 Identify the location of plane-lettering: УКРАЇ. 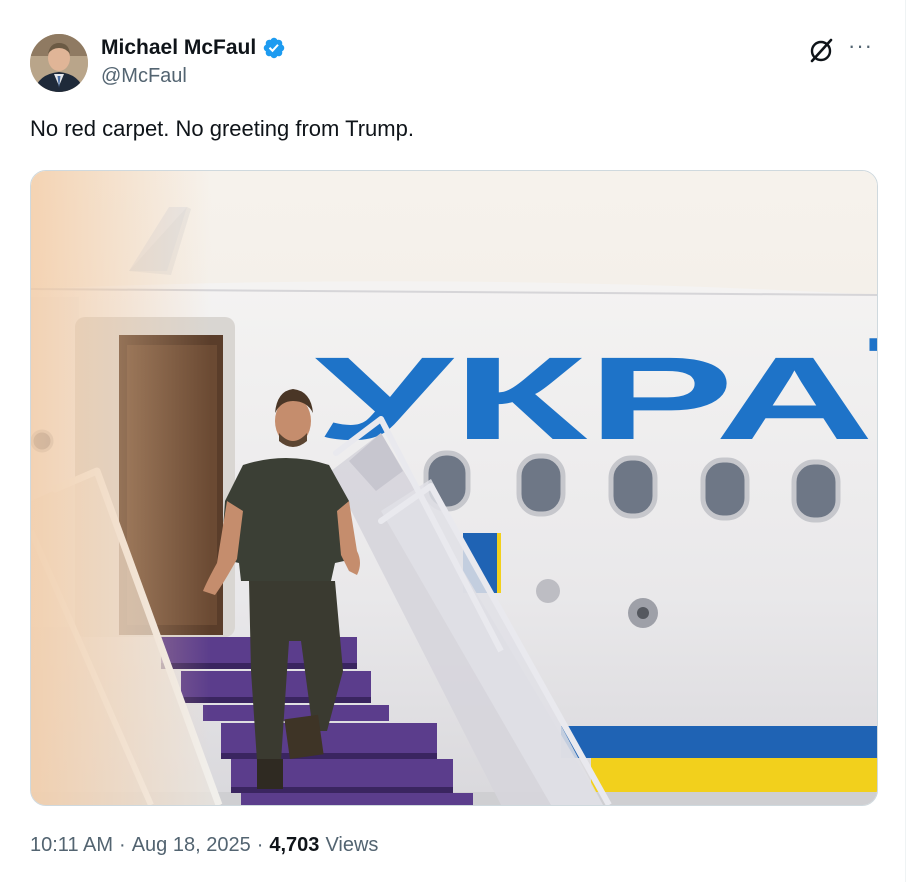
(596, 399).